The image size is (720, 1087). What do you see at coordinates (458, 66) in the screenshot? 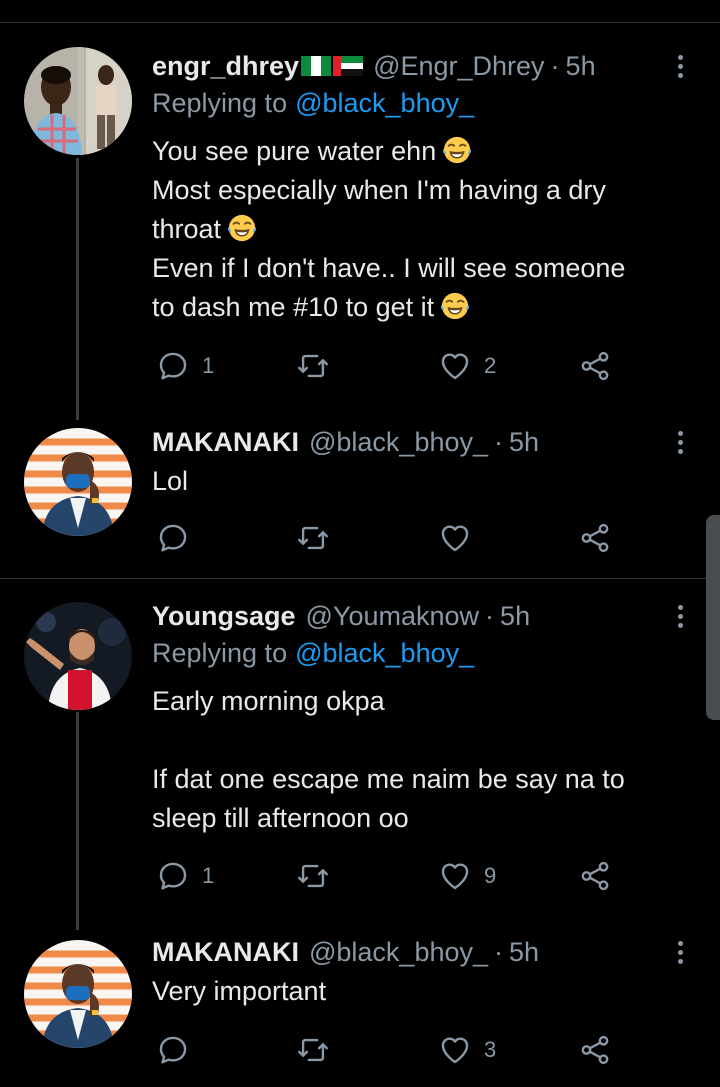
I see `user-handle: @Engr_Dhrey` at bounding box center [458, 66].